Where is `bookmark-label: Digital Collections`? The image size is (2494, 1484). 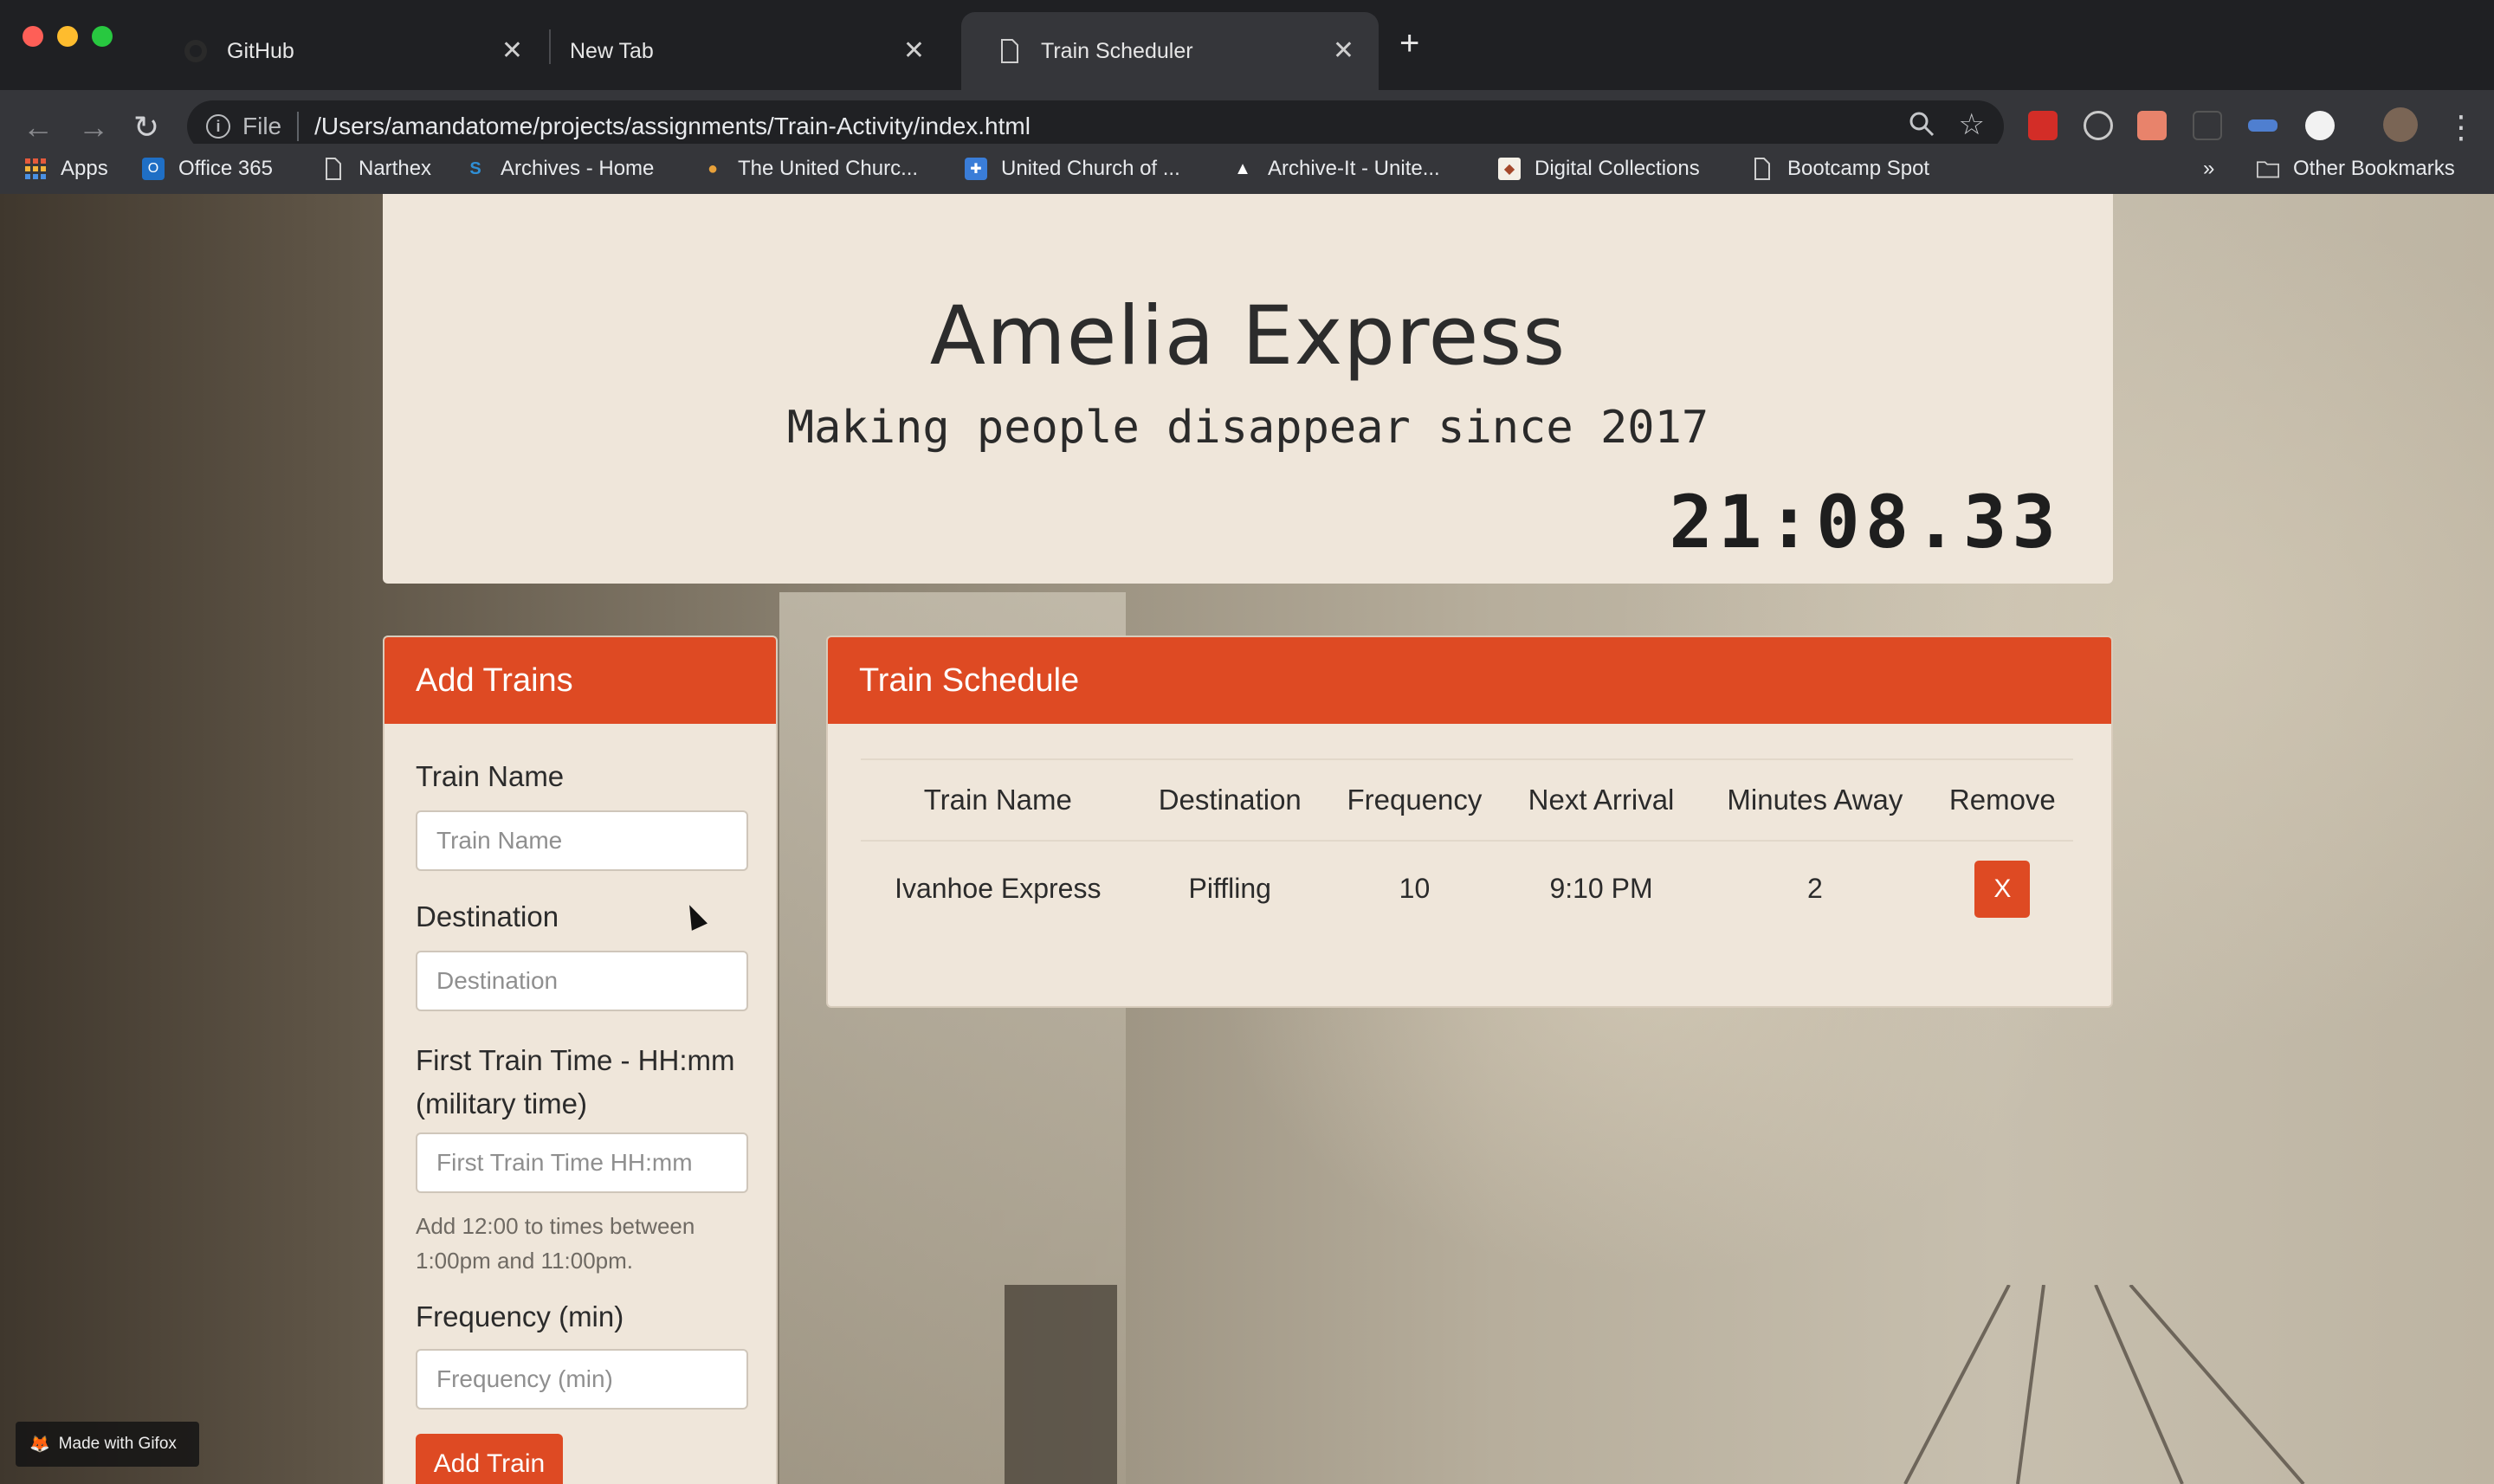
bookmark-label: Digital Collections is located at coordinates (1617, 168).